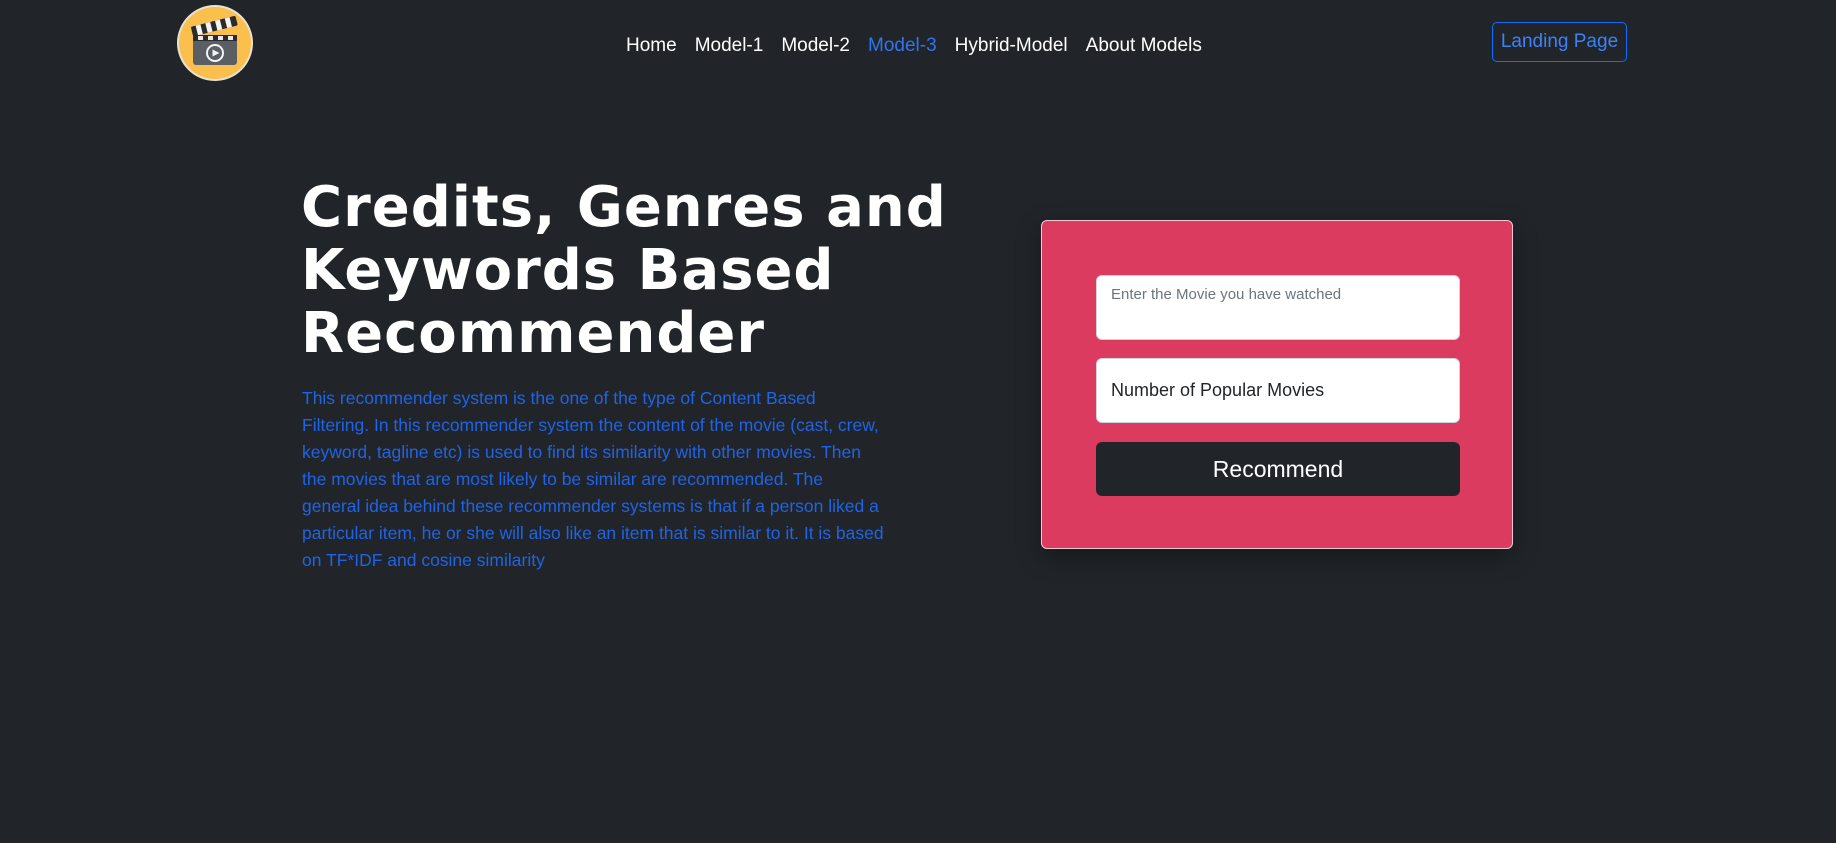  What do you see at coordinates (1278, 307) in the screenshot?
I see `movie-input` at bounding box center [1278, 307].